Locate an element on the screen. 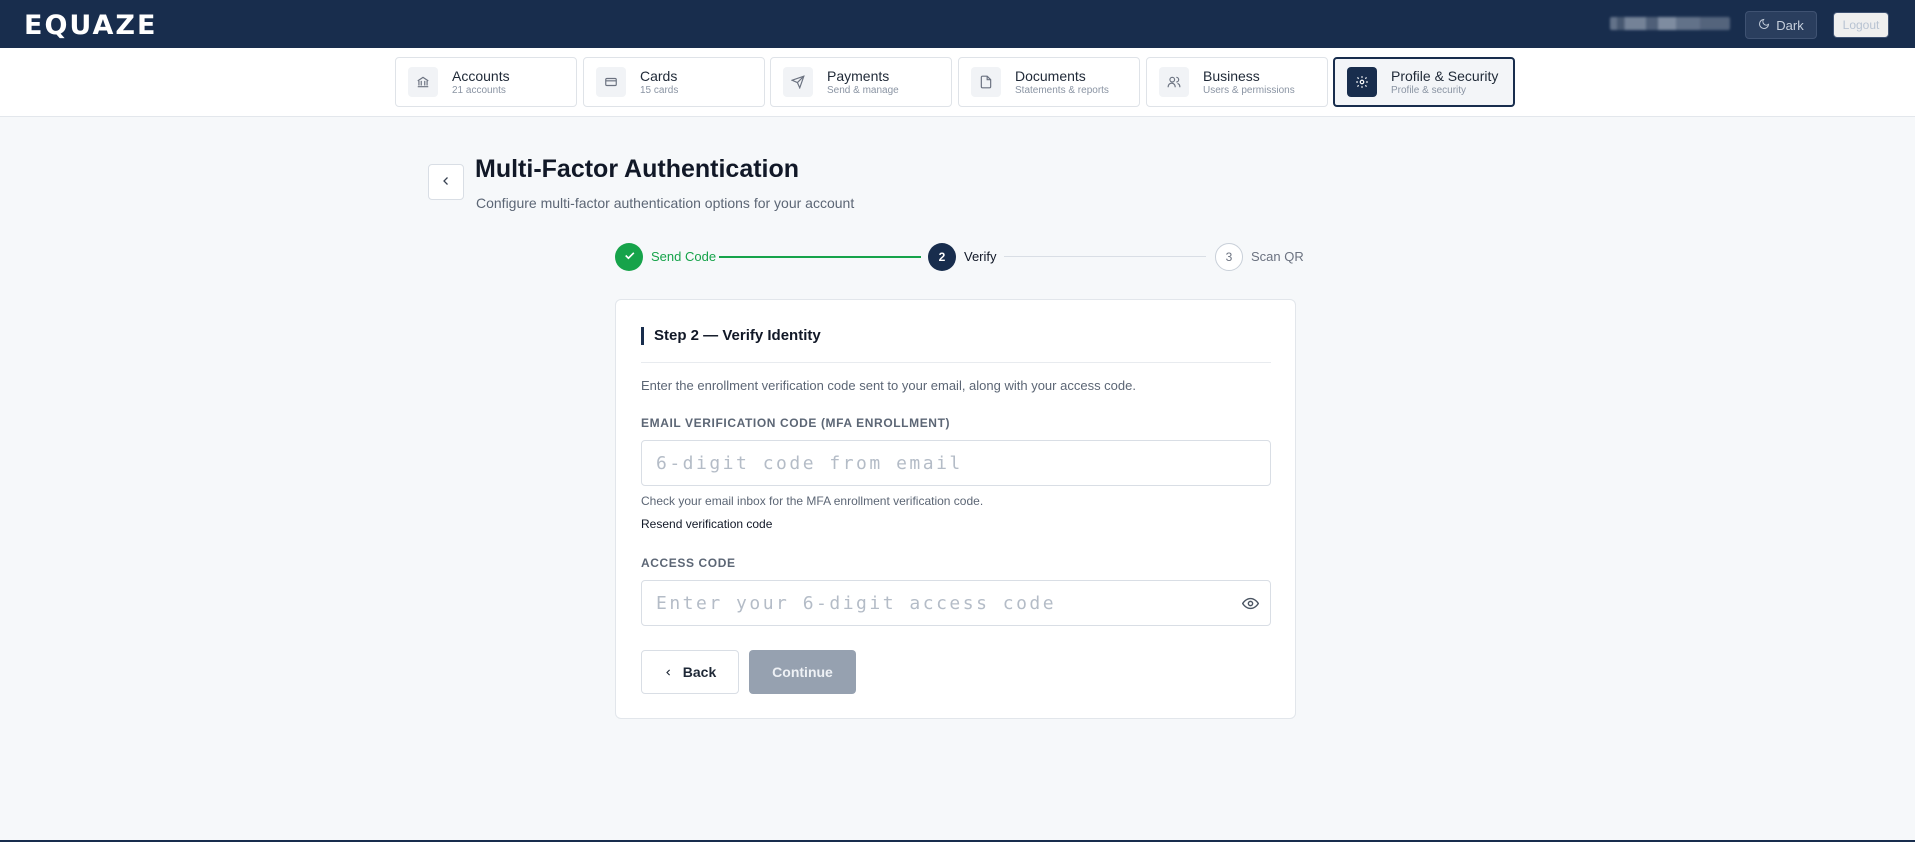  tab-label: Profile & Security is located at coordinates (1445, 75).